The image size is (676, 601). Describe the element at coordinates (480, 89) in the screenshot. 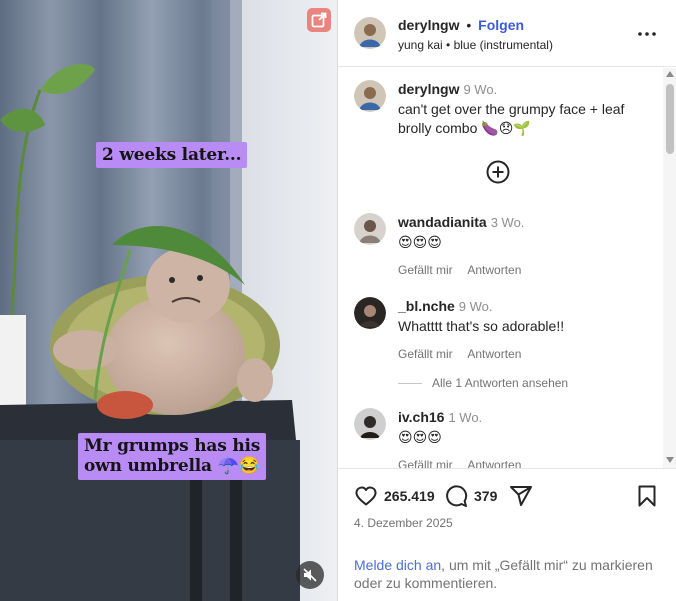

I see `caption-time: 9 Wo.` at that location.